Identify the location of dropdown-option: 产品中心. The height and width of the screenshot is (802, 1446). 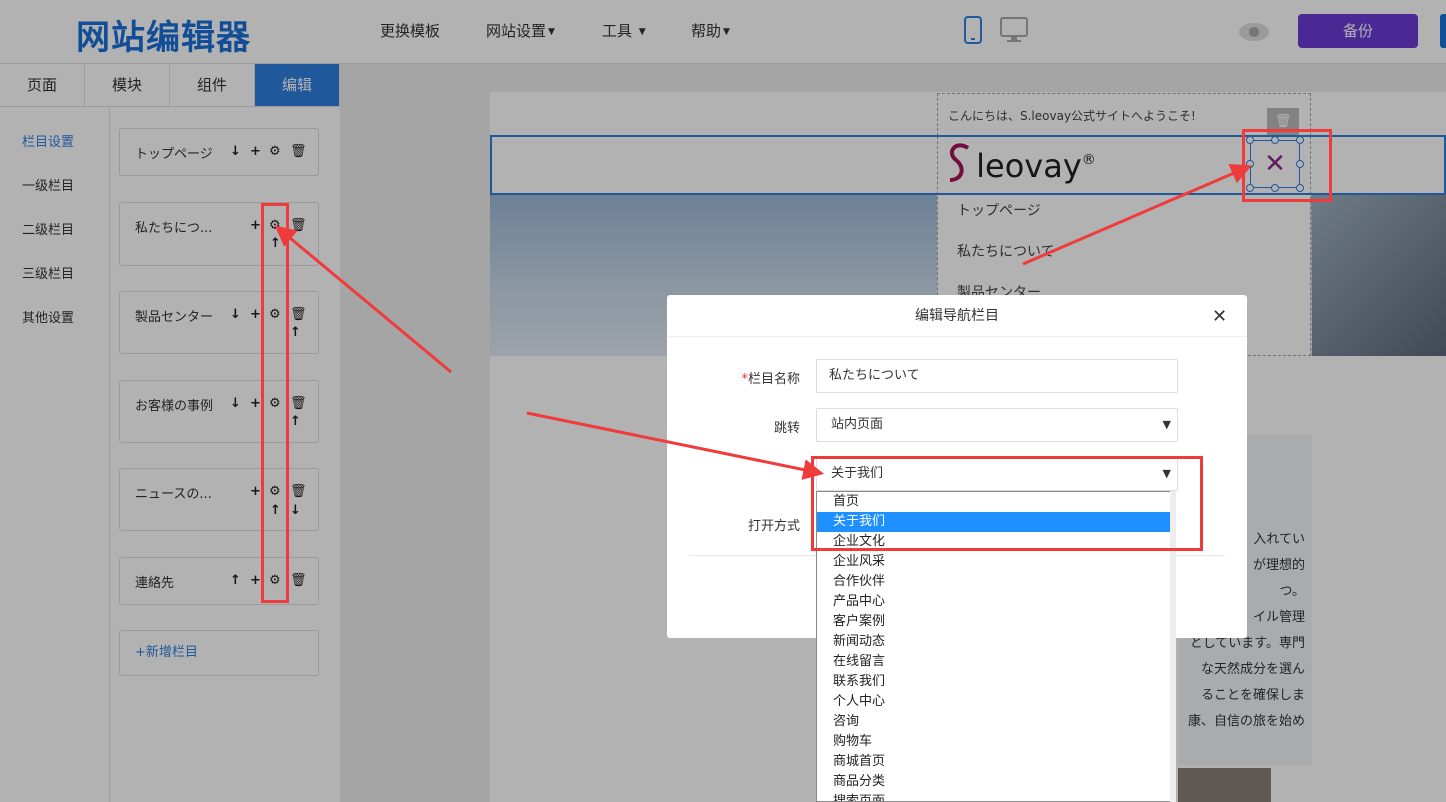
(994, 602).